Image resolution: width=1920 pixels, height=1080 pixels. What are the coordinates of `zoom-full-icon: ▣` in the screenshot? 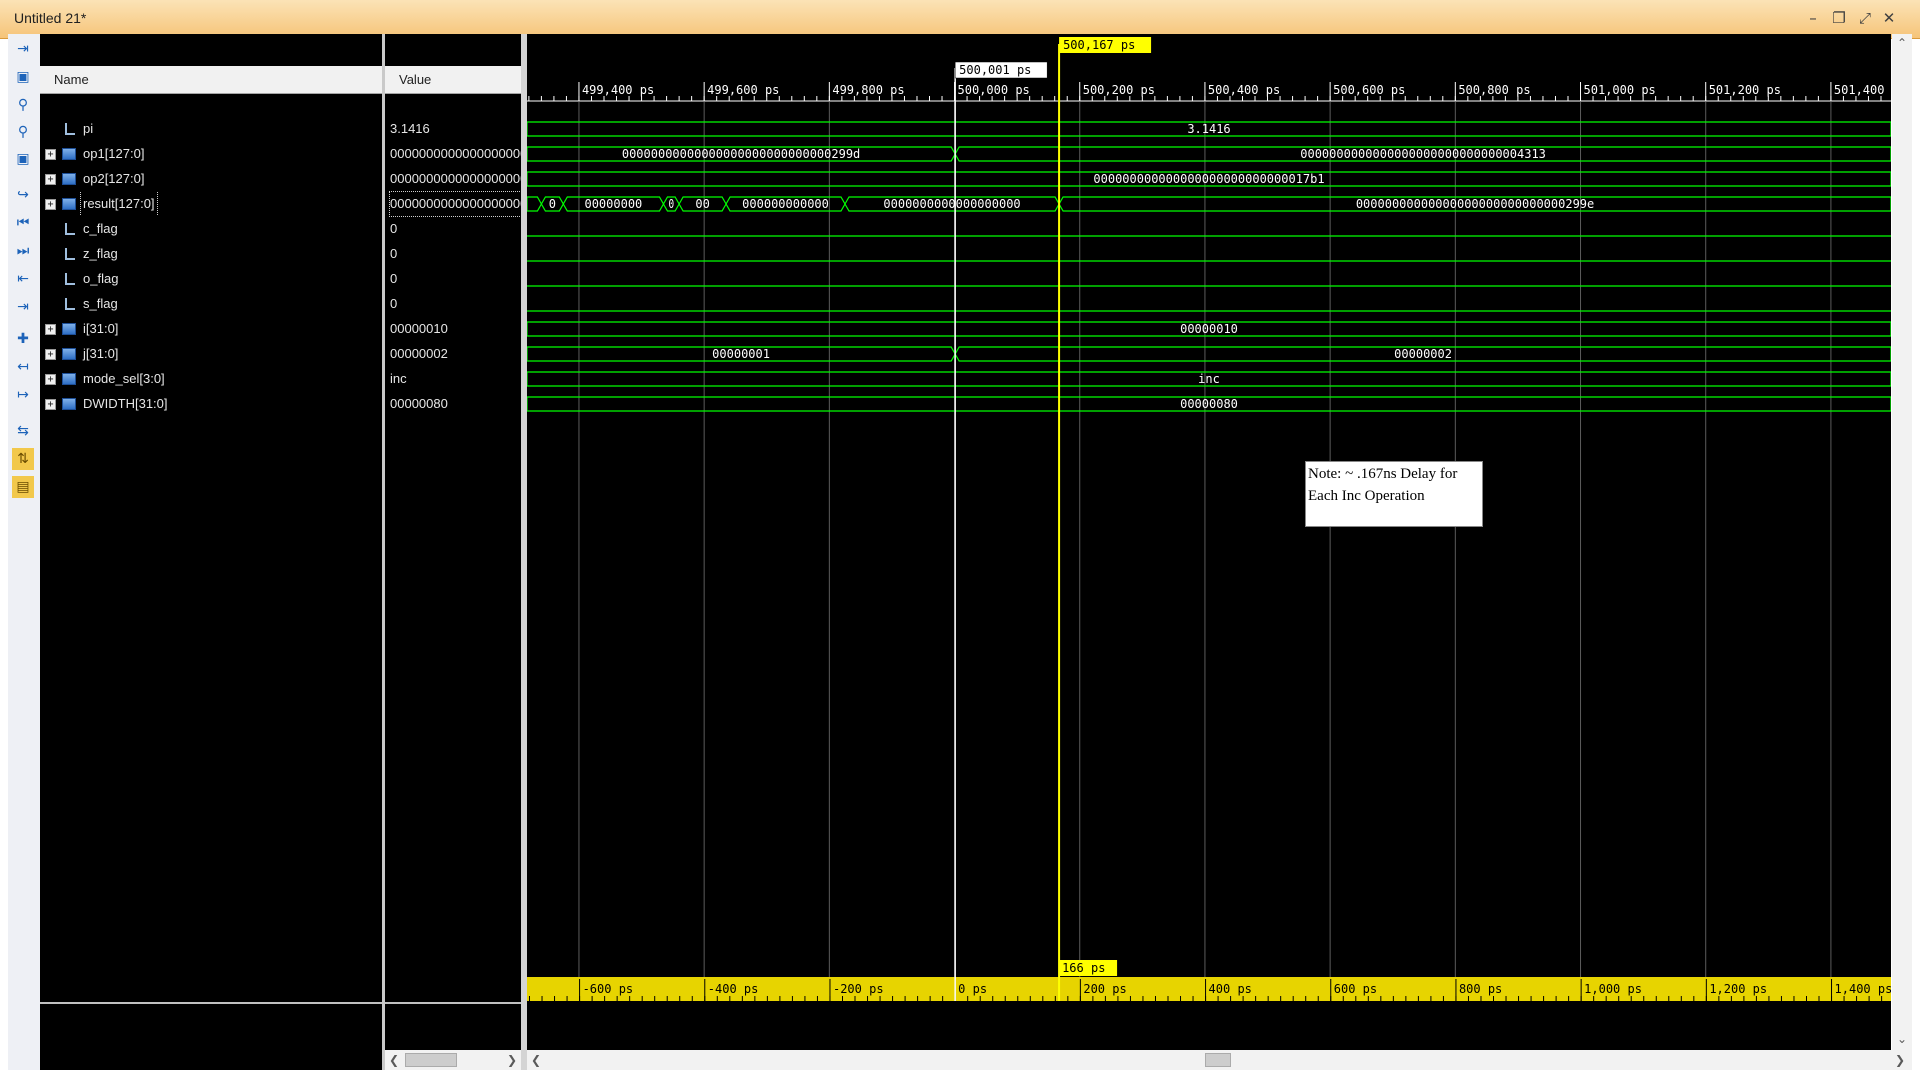 It's located at (23, 159).